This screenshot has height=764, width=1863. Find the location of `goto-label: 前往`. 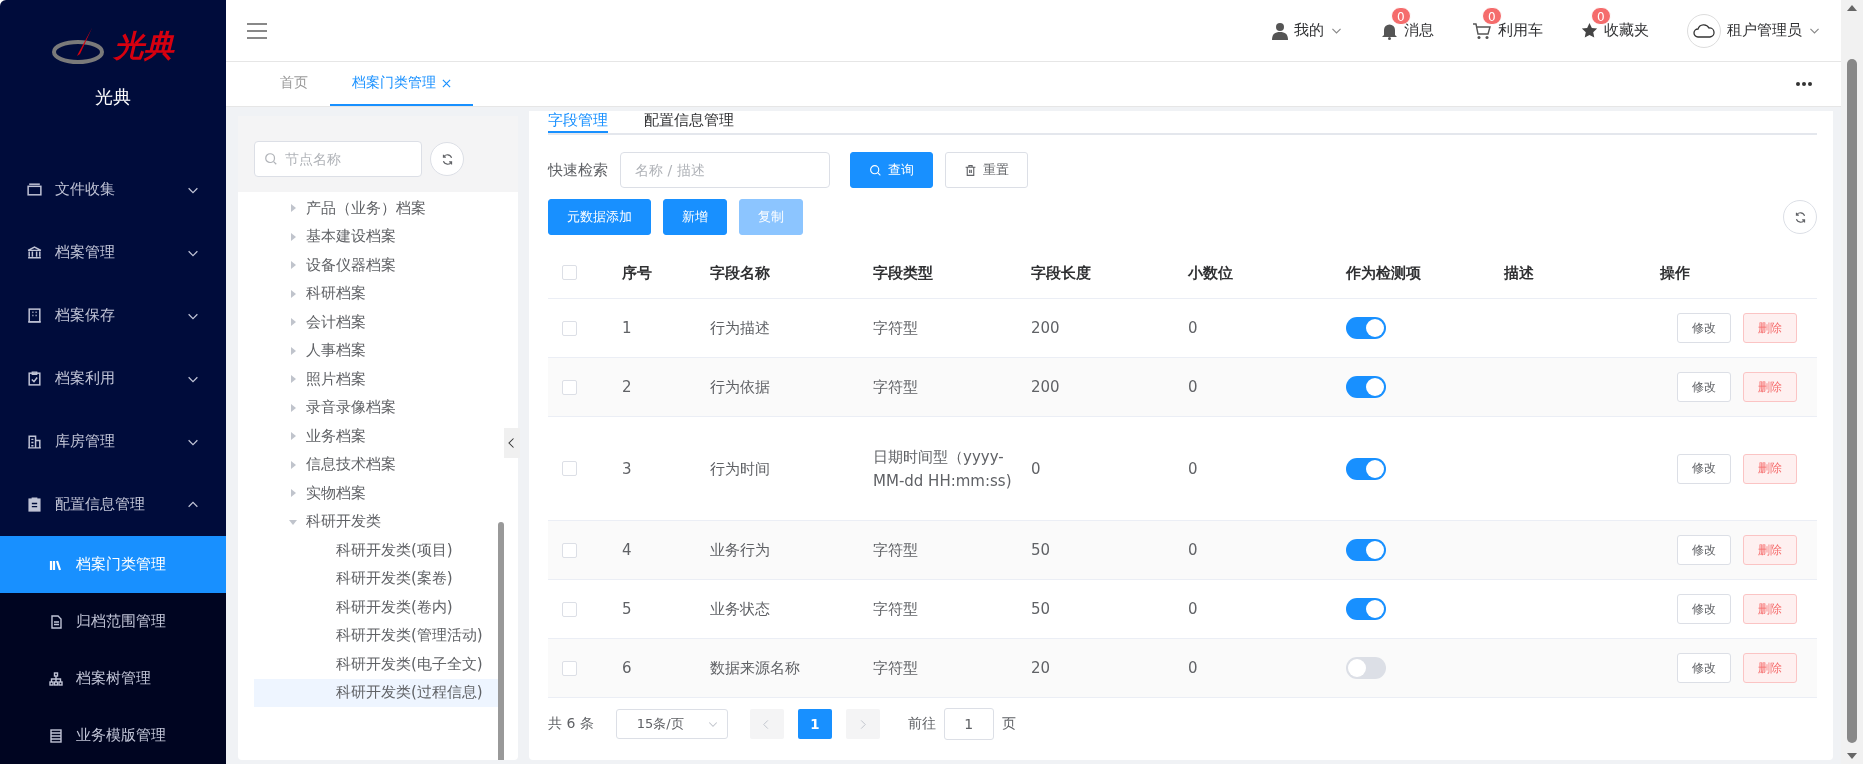

goto-label: 前往 is located at coordinates (921, 724).